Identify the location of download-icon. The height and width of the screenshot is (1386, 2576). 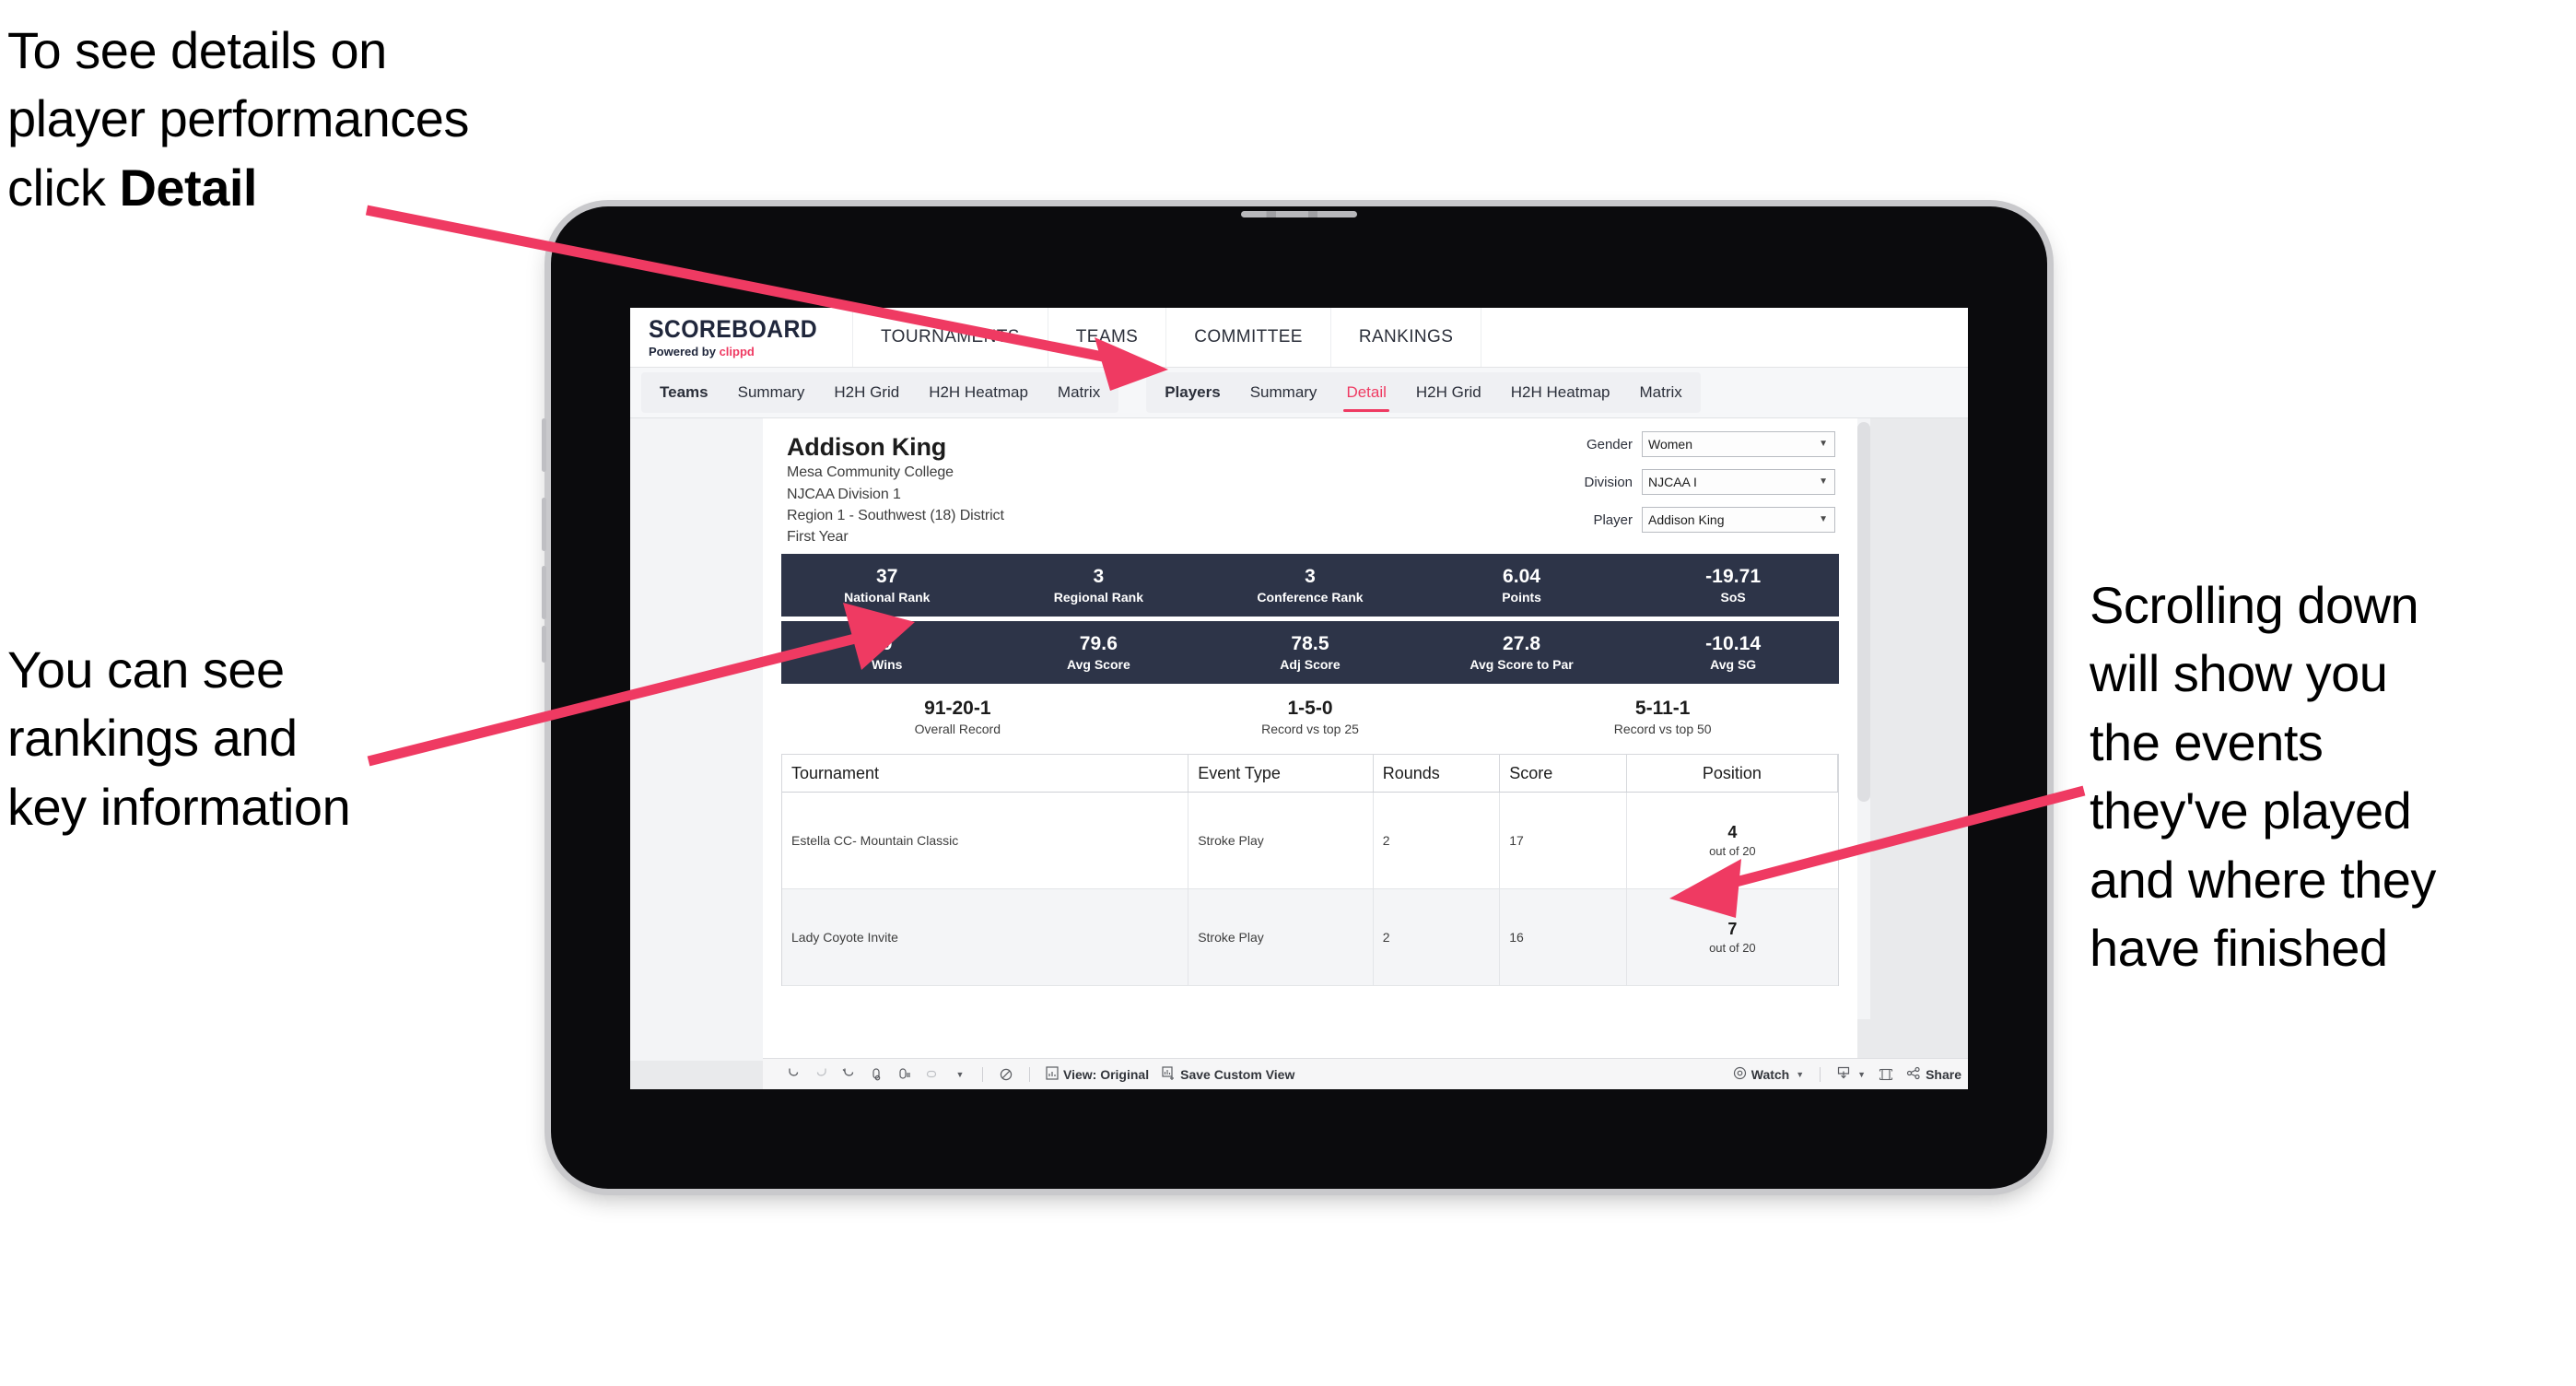
(1843, 1074).